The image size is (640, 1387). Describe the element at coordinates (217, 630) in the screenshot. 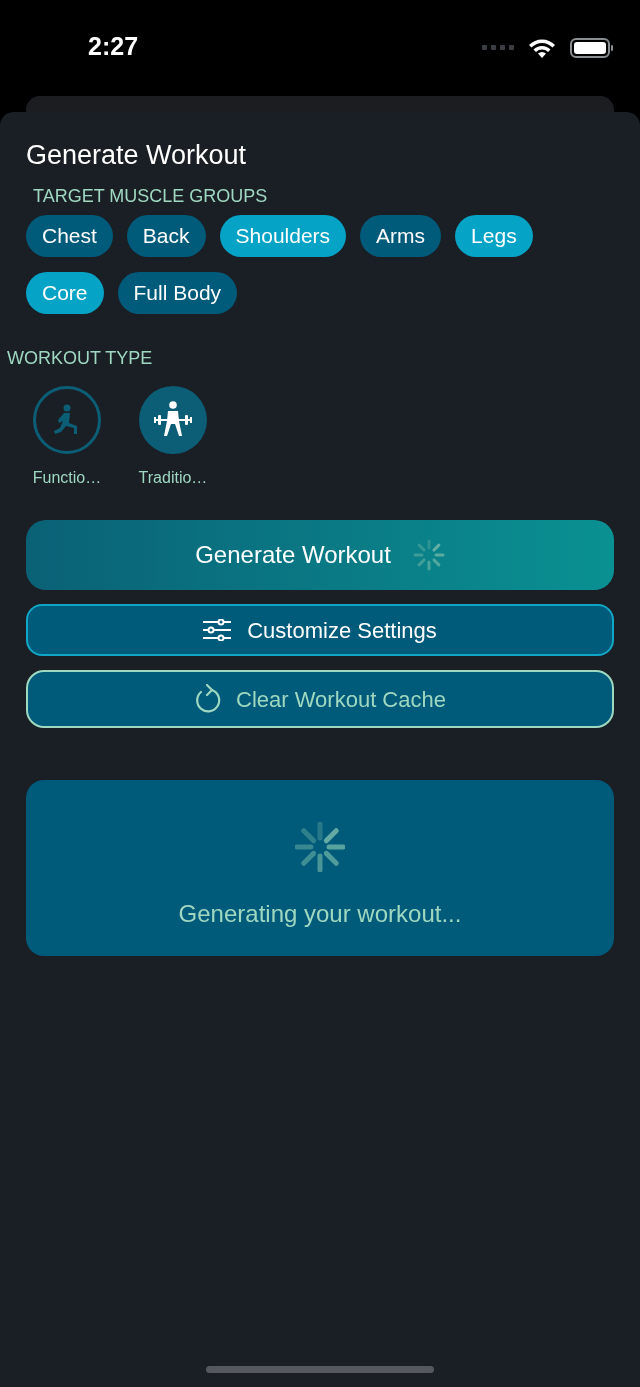

I see `sliders-icon` at that location.